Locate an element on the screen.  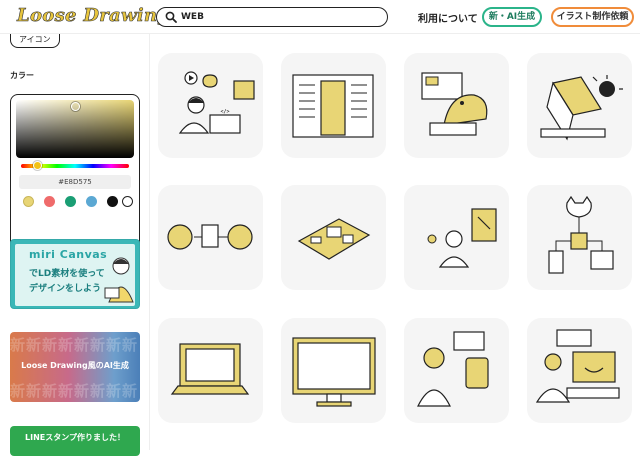
hex-input: #E8D575 is located at coordinates (75, 182).